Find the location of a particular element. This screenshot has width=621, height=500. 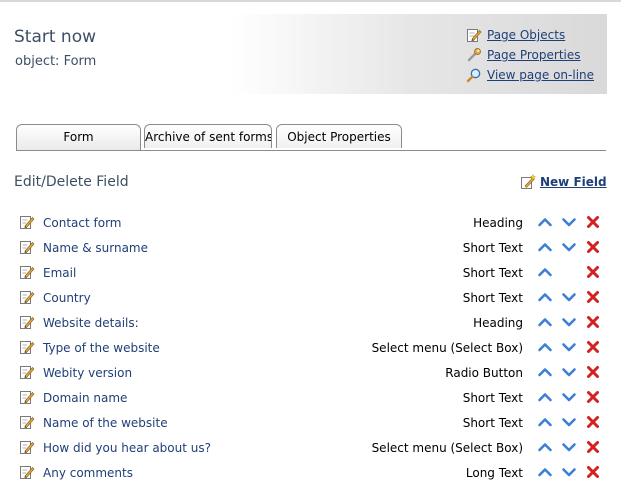

field-name: Contact form is located at coordinates (82, 223).